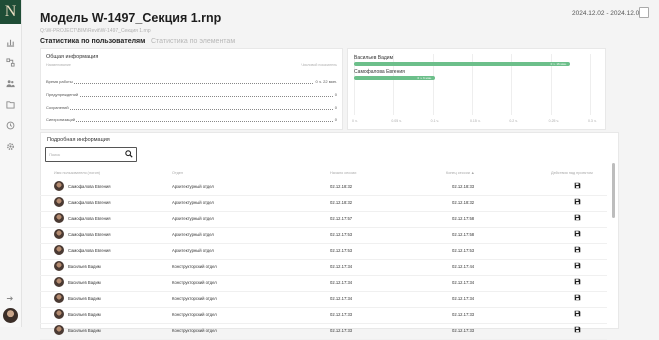 The width and height of the screenshot is (659, 340). Describe the element at coordinates (191, 82) in the screenshot. I see `info-row-worktime: Время работы 0 ч. 22 мин.` at that location.